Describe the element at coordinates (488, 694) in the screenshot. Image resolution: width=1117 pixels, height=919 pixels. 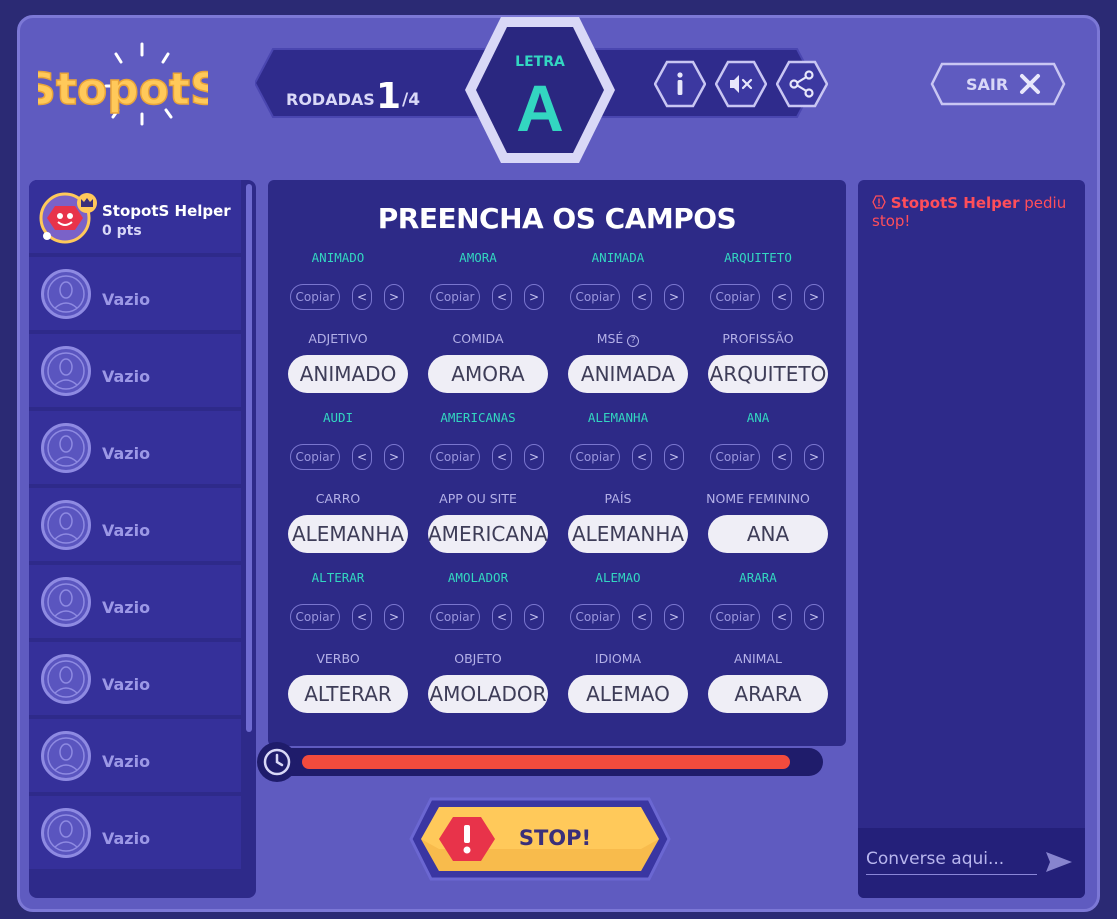
I see `answer-input: AMOLADOR` at that location.